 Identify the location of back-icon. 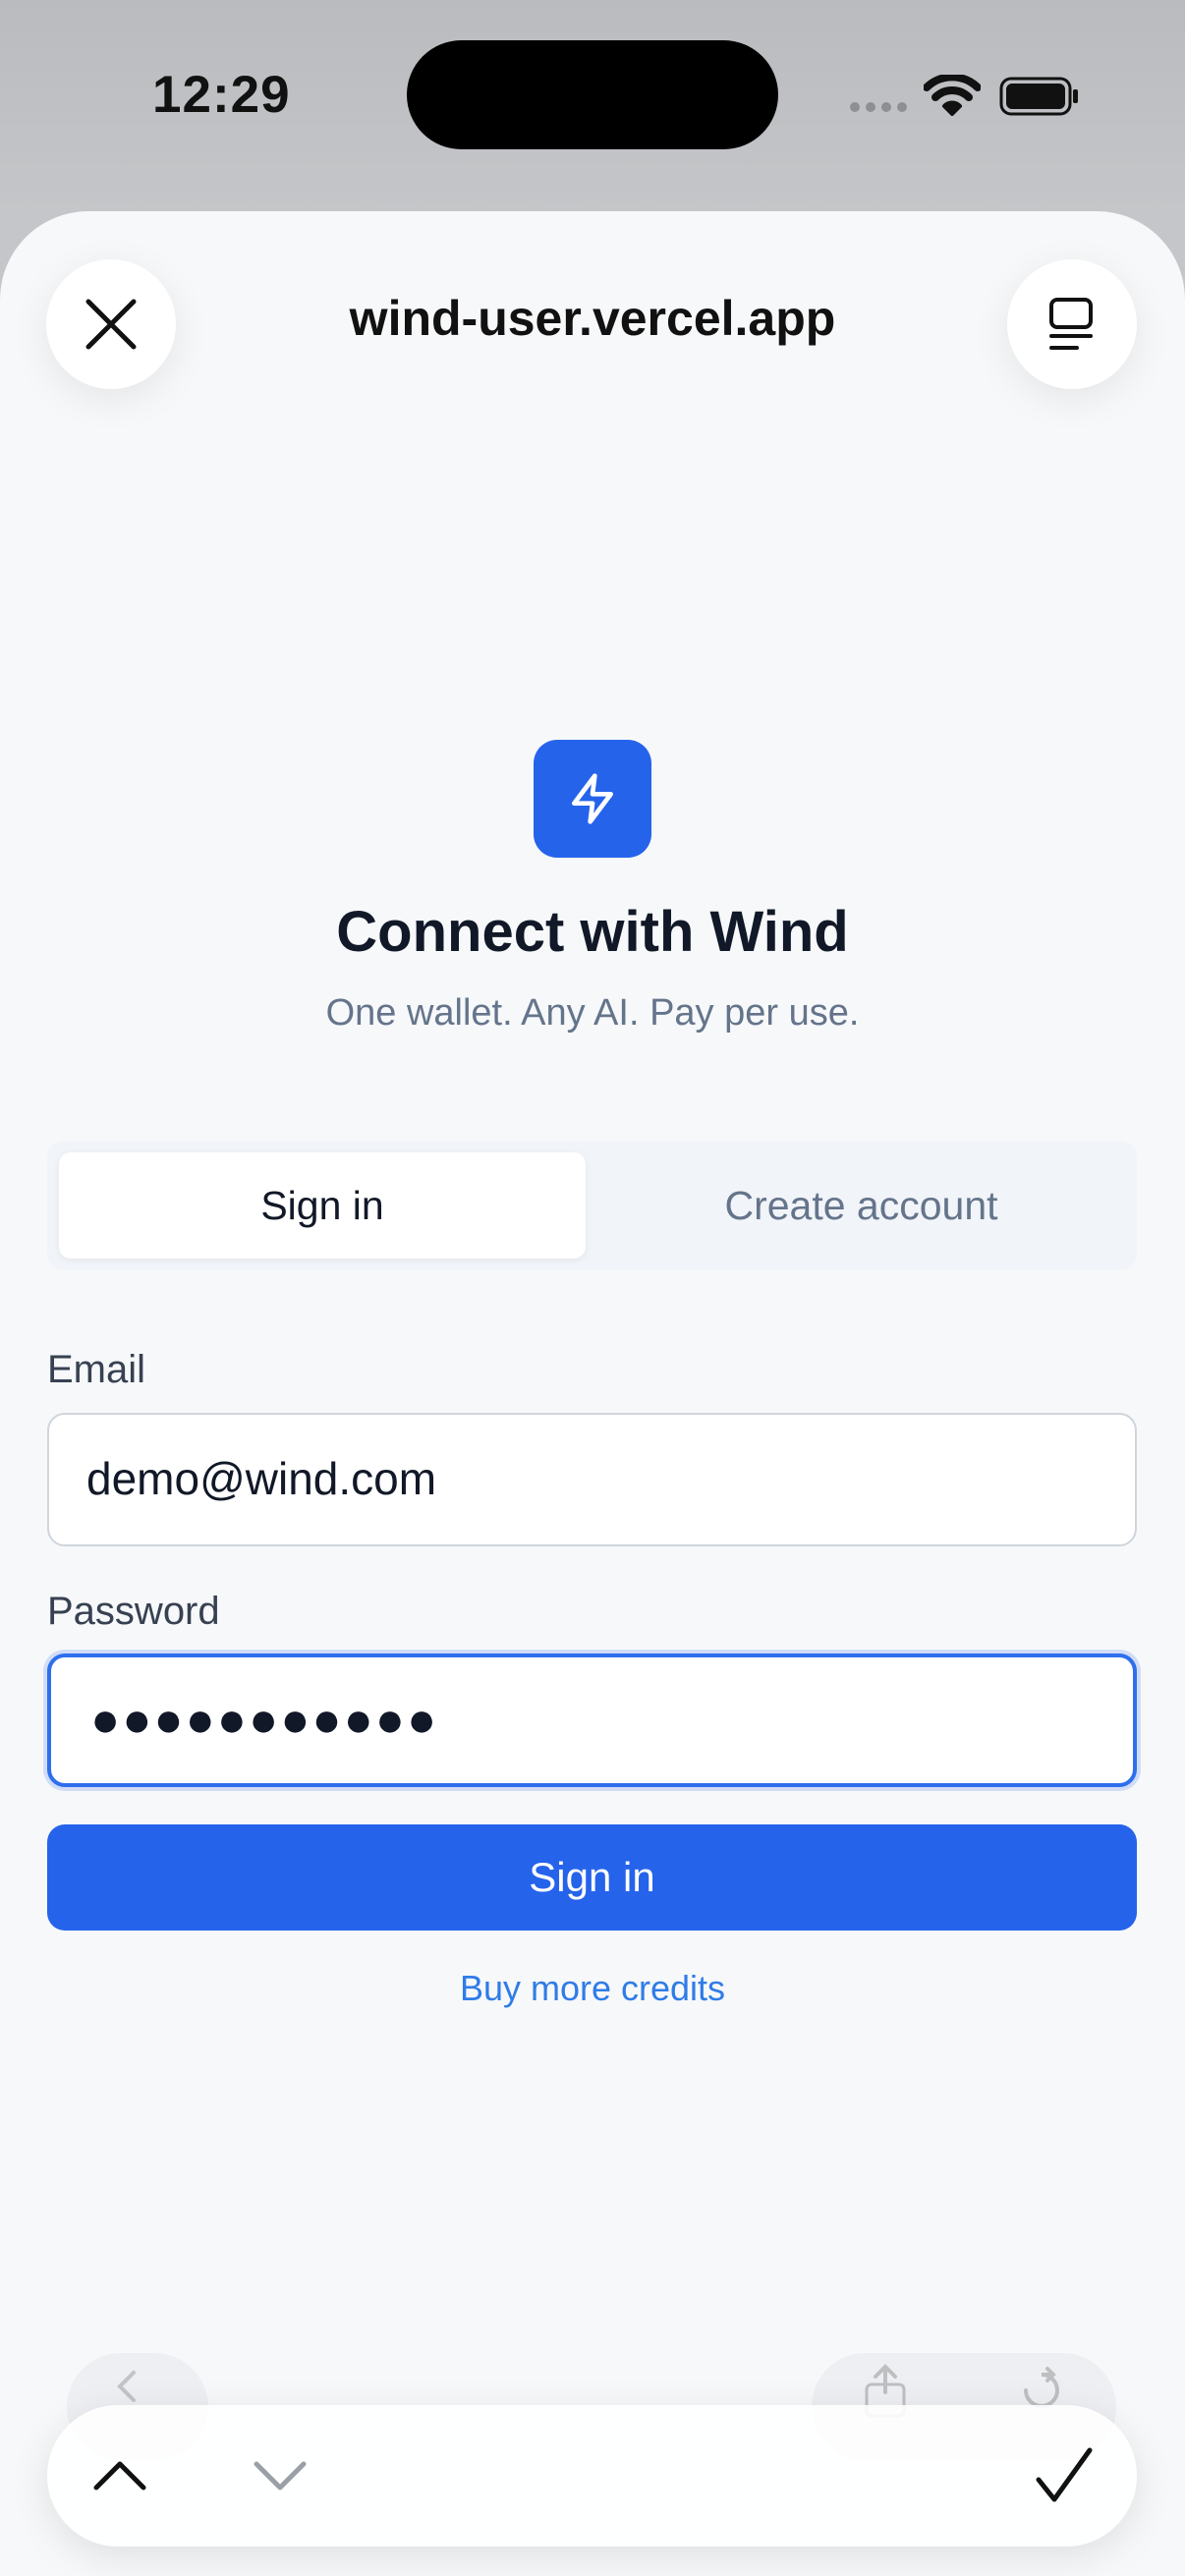
(127, 2386).